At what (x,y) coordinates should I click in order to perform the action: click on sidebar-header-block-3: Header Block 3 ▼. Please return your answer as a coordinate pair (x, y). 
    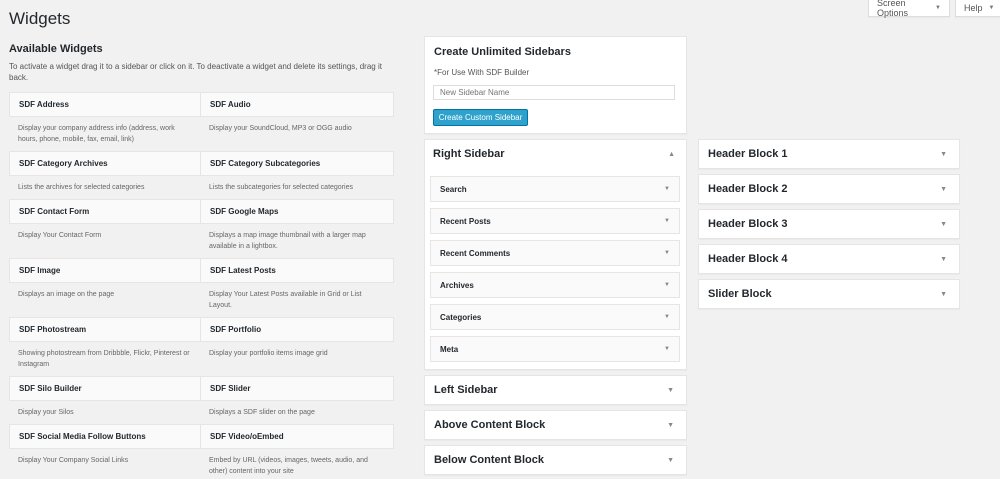
    Looking at the image, I should click on (829, 224).